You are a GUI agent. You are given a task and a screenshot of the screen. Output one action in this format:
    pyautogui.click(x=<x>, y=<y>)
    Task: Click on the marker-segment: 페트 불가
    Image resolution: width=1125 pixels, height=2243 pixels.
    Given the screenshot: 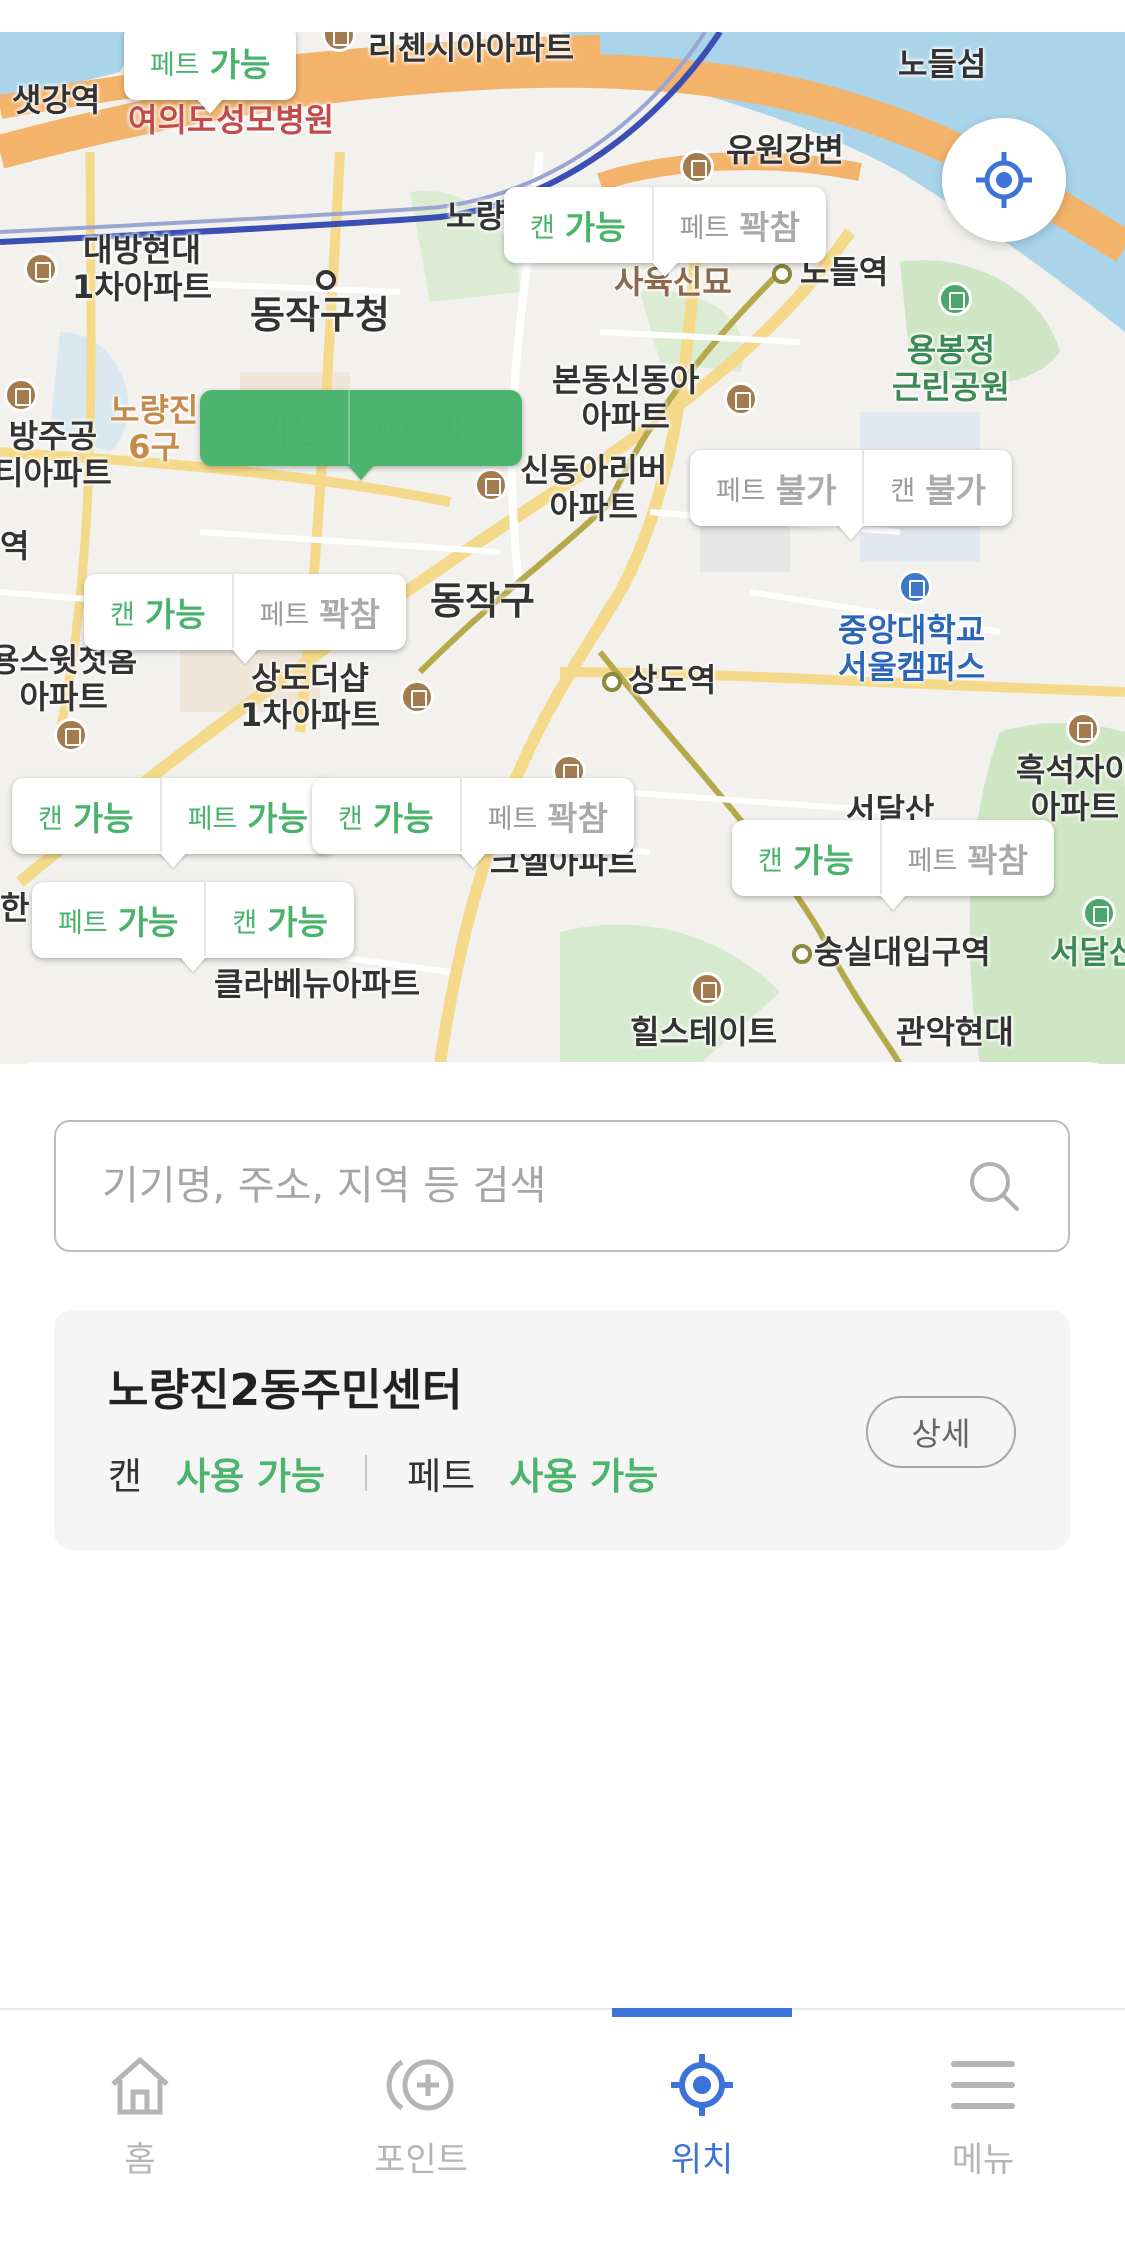 What is the action you would take?
    pyautogui.click(x=776, y=488)
    